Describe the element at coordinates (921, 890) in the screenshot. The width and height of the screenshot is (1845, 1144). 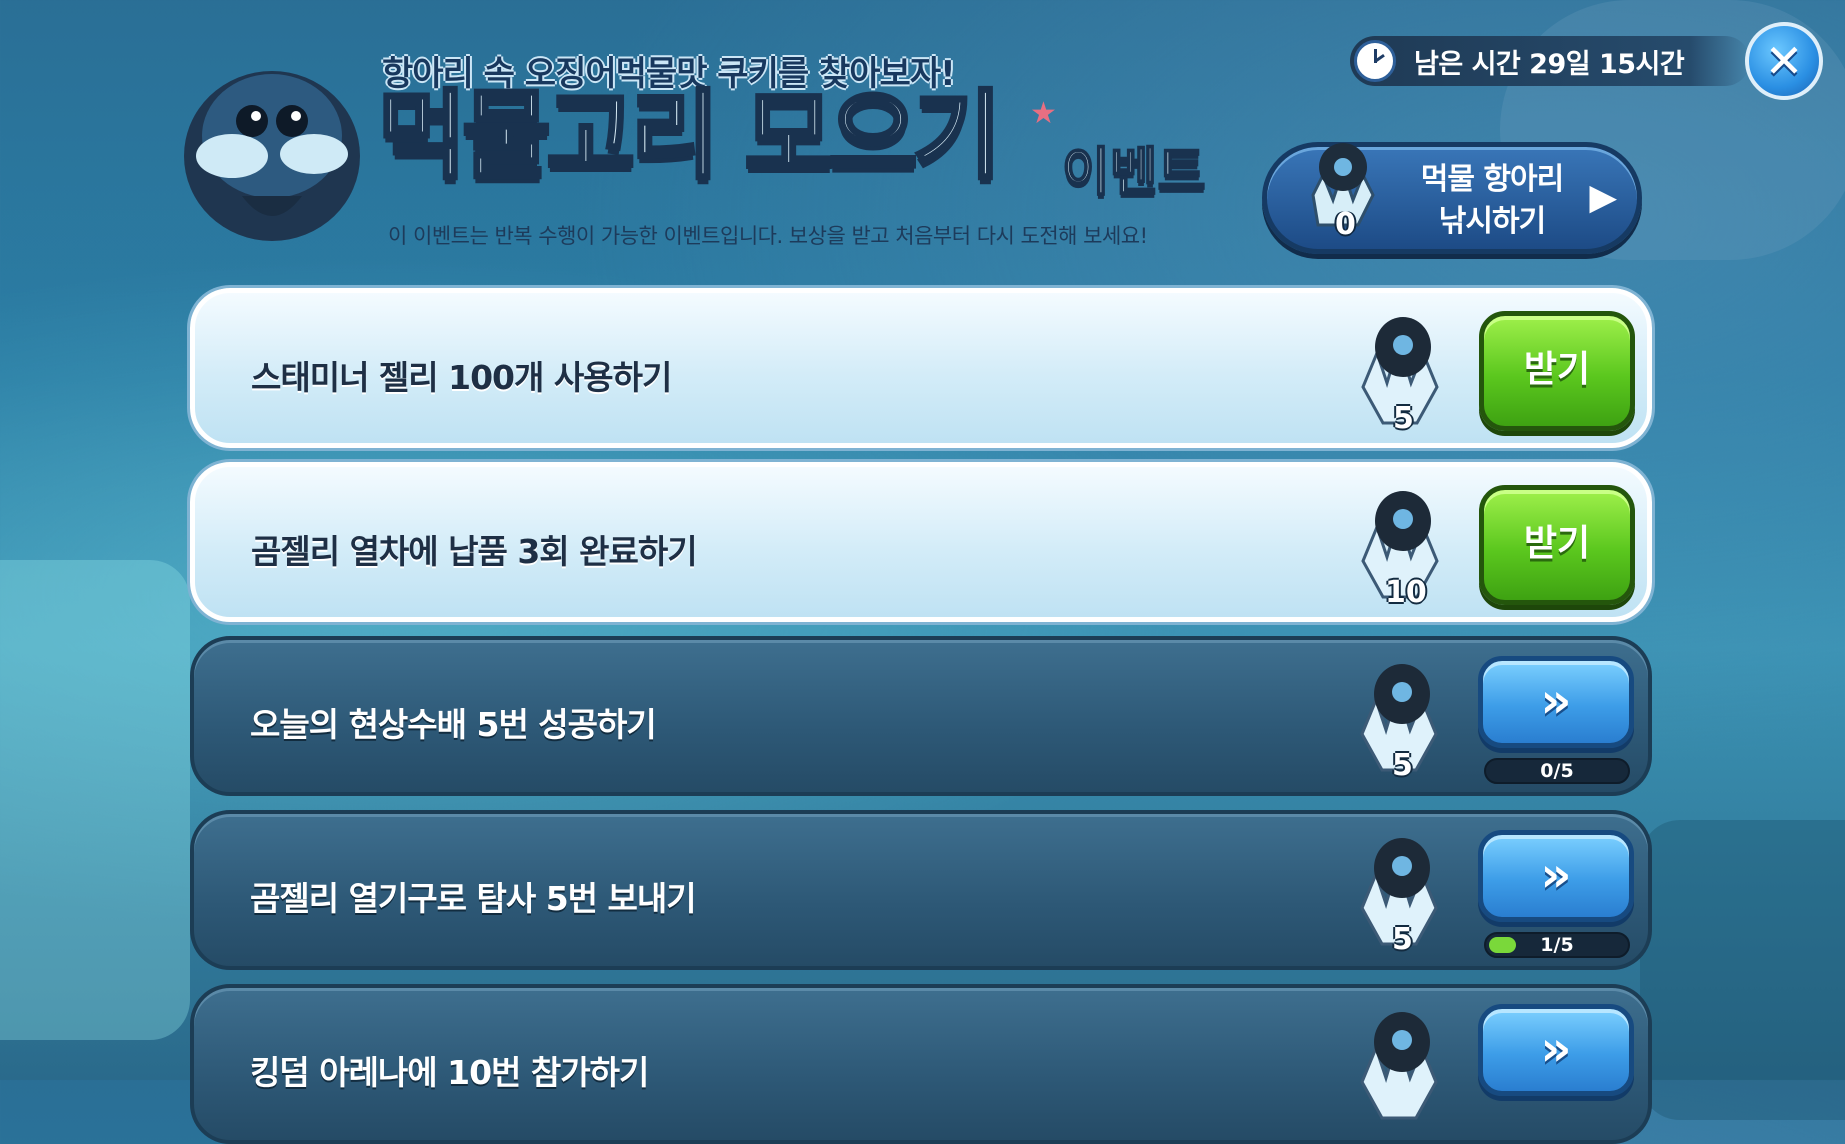
I see `mission-row: 곰젤리 열기구로 탐사 5번 보내기 5 » 1/5` at that location.